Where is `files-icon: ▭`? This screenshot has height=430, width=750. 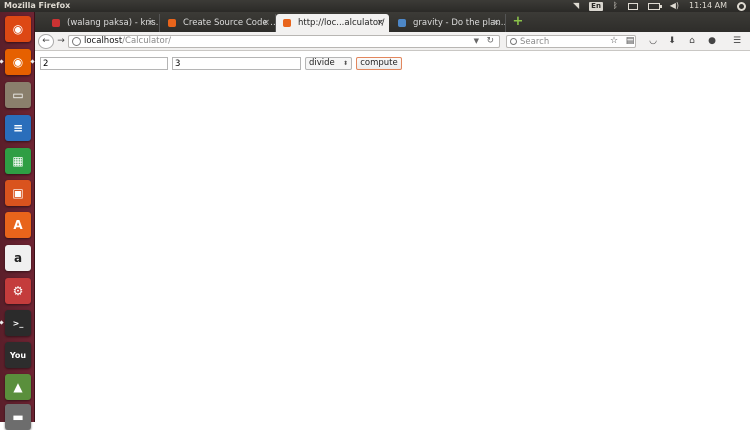 files-icon: ▭ is located at coordinates (18, 95).